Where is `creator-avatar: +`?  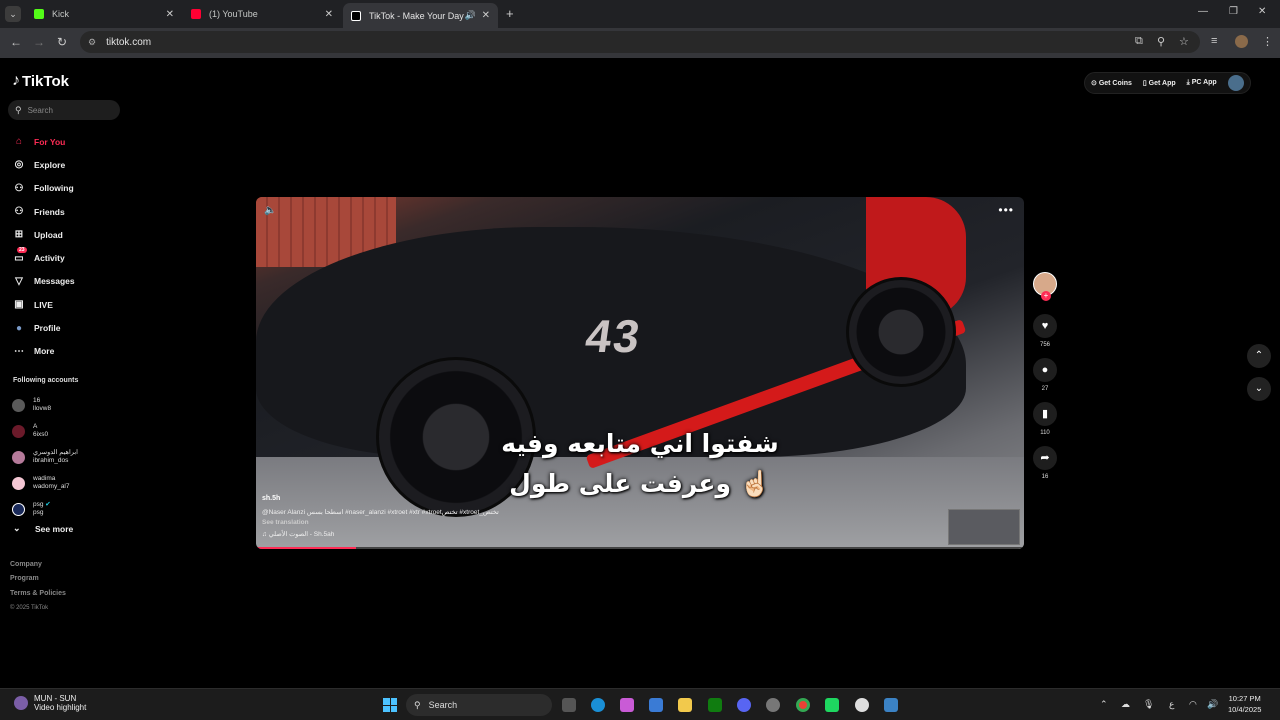 creator-avatar: + is located at coordinates (1045, 286).